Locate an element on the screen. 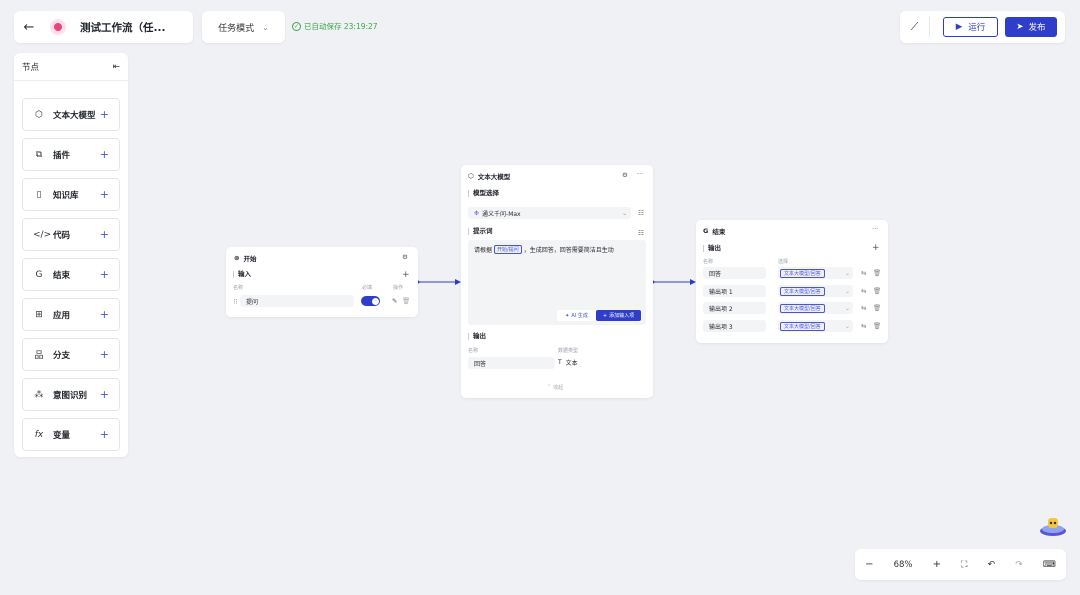 The image size is (1080, 595). end-output-row-name: 输出项 3 is located at coordinates (734, 326).